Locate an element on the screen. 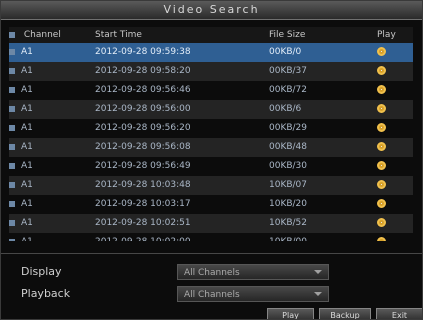 The image size is (423, 320). header-channel-label: Channel is located at coordinates (42, 35).